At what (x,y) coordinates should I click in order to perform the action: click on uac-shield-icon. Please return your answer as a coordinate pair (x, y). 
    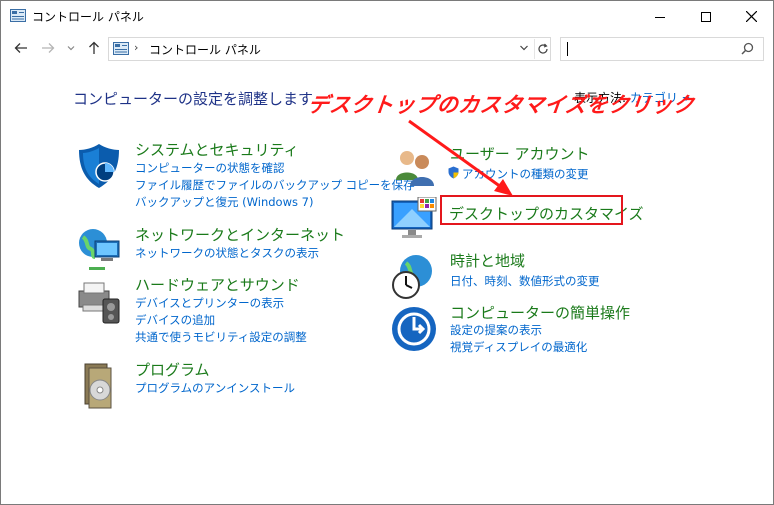
    Looking at the image, I should click on (453, 172).